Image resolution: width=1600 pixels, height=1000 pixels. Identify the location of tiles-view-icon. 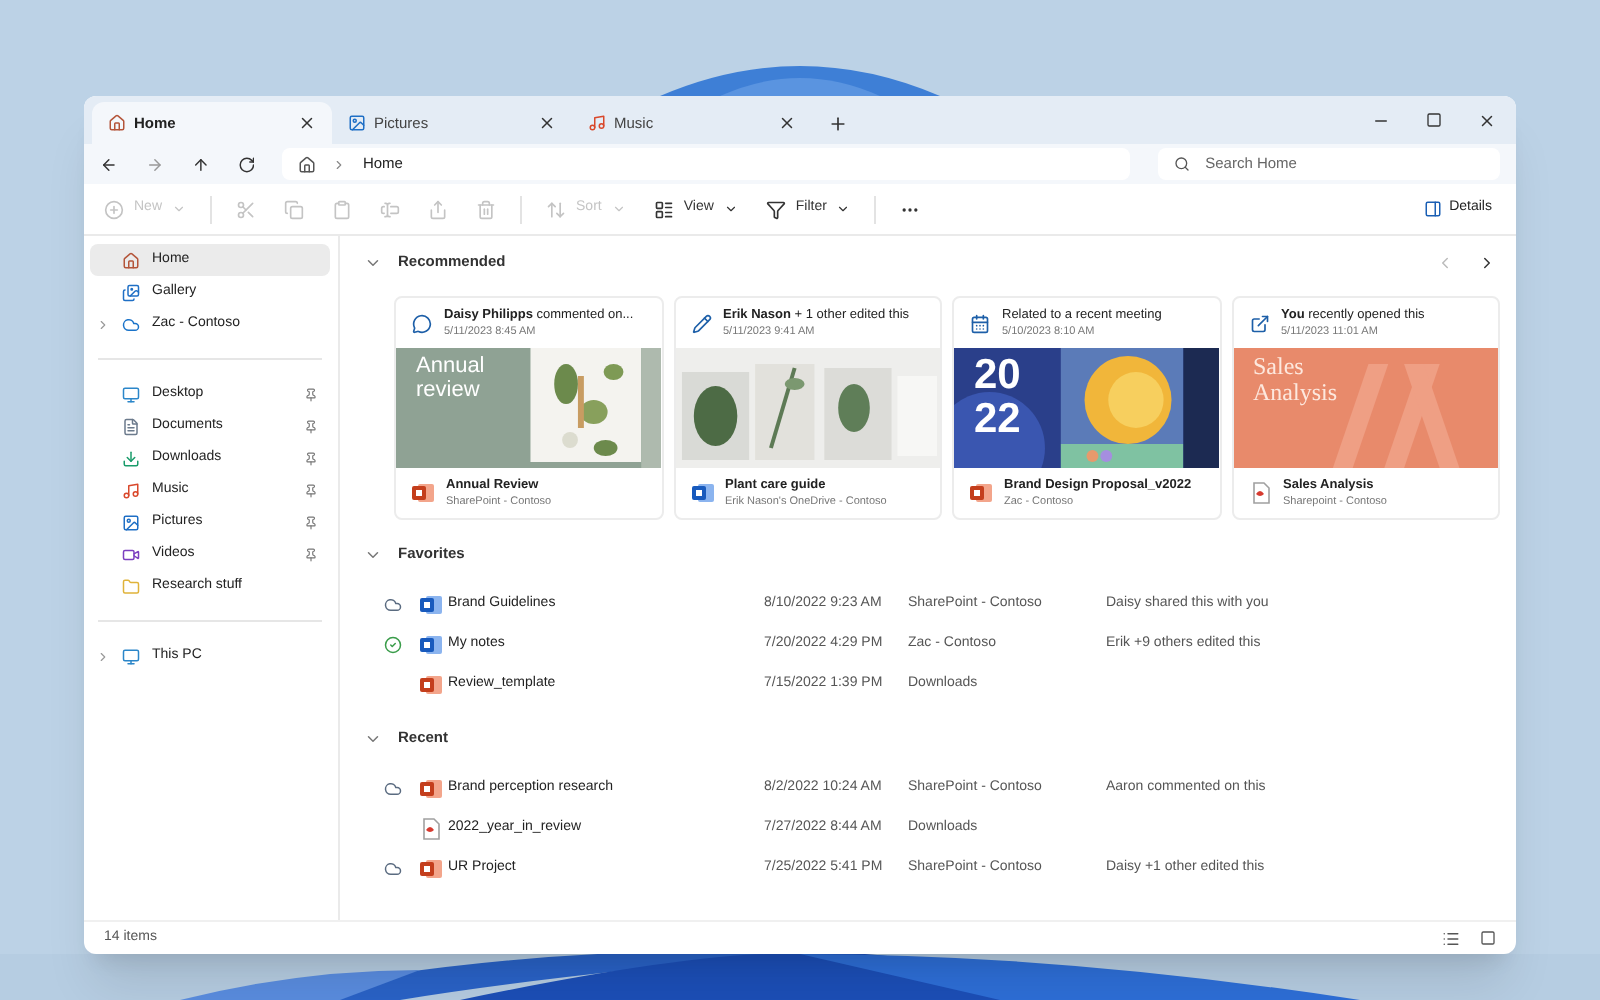
(1488, 937).